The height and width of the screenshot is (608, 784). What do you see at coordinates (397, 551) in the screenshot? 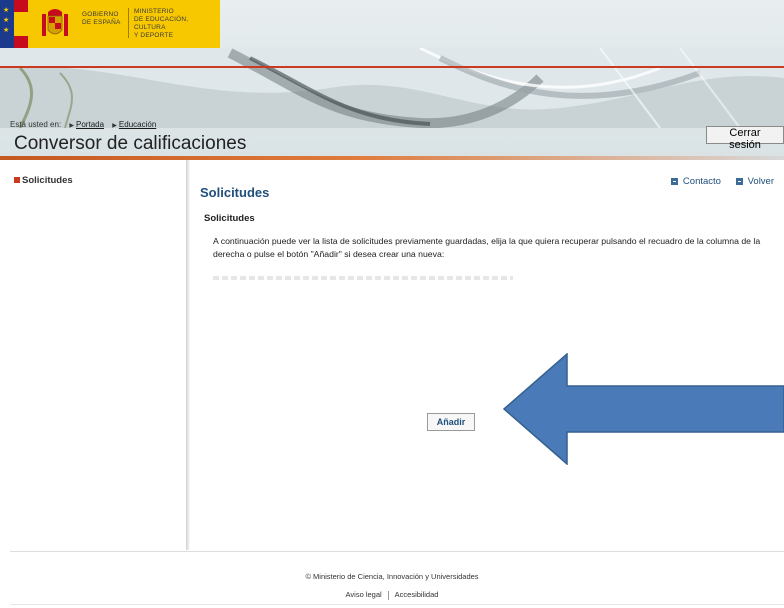
I see `footer-divider` at bounding box center [397, 551].